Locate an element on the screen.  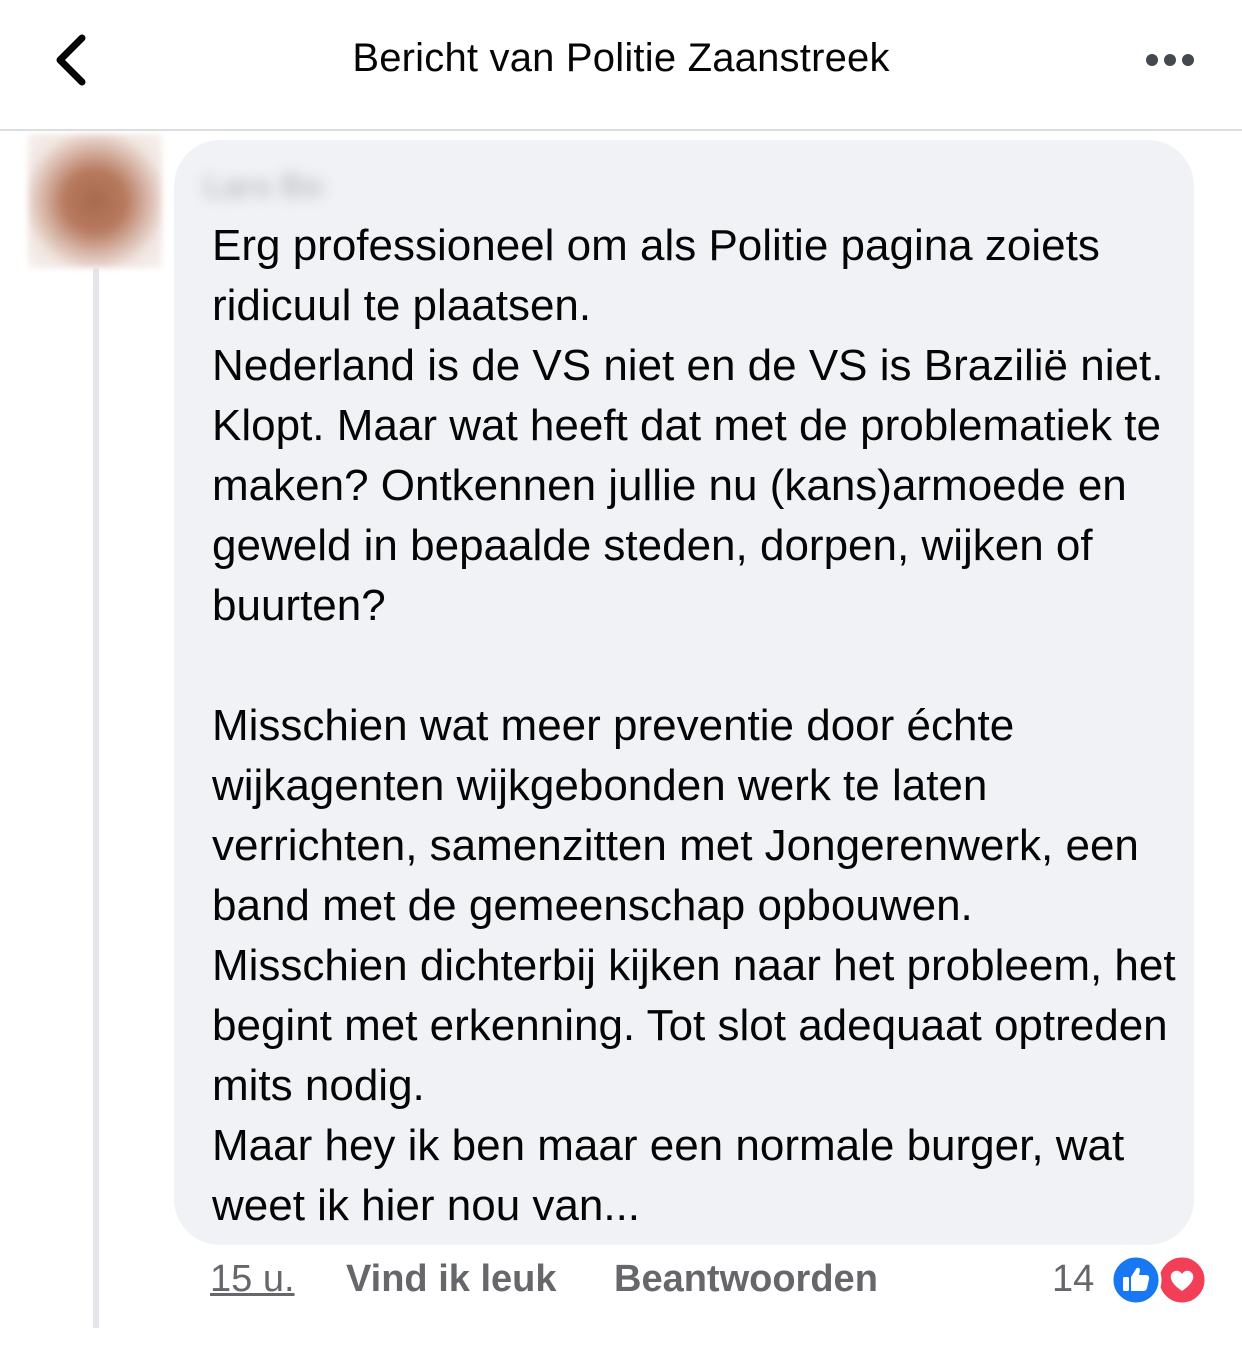
thread-line is located at coordinates (96, 798).